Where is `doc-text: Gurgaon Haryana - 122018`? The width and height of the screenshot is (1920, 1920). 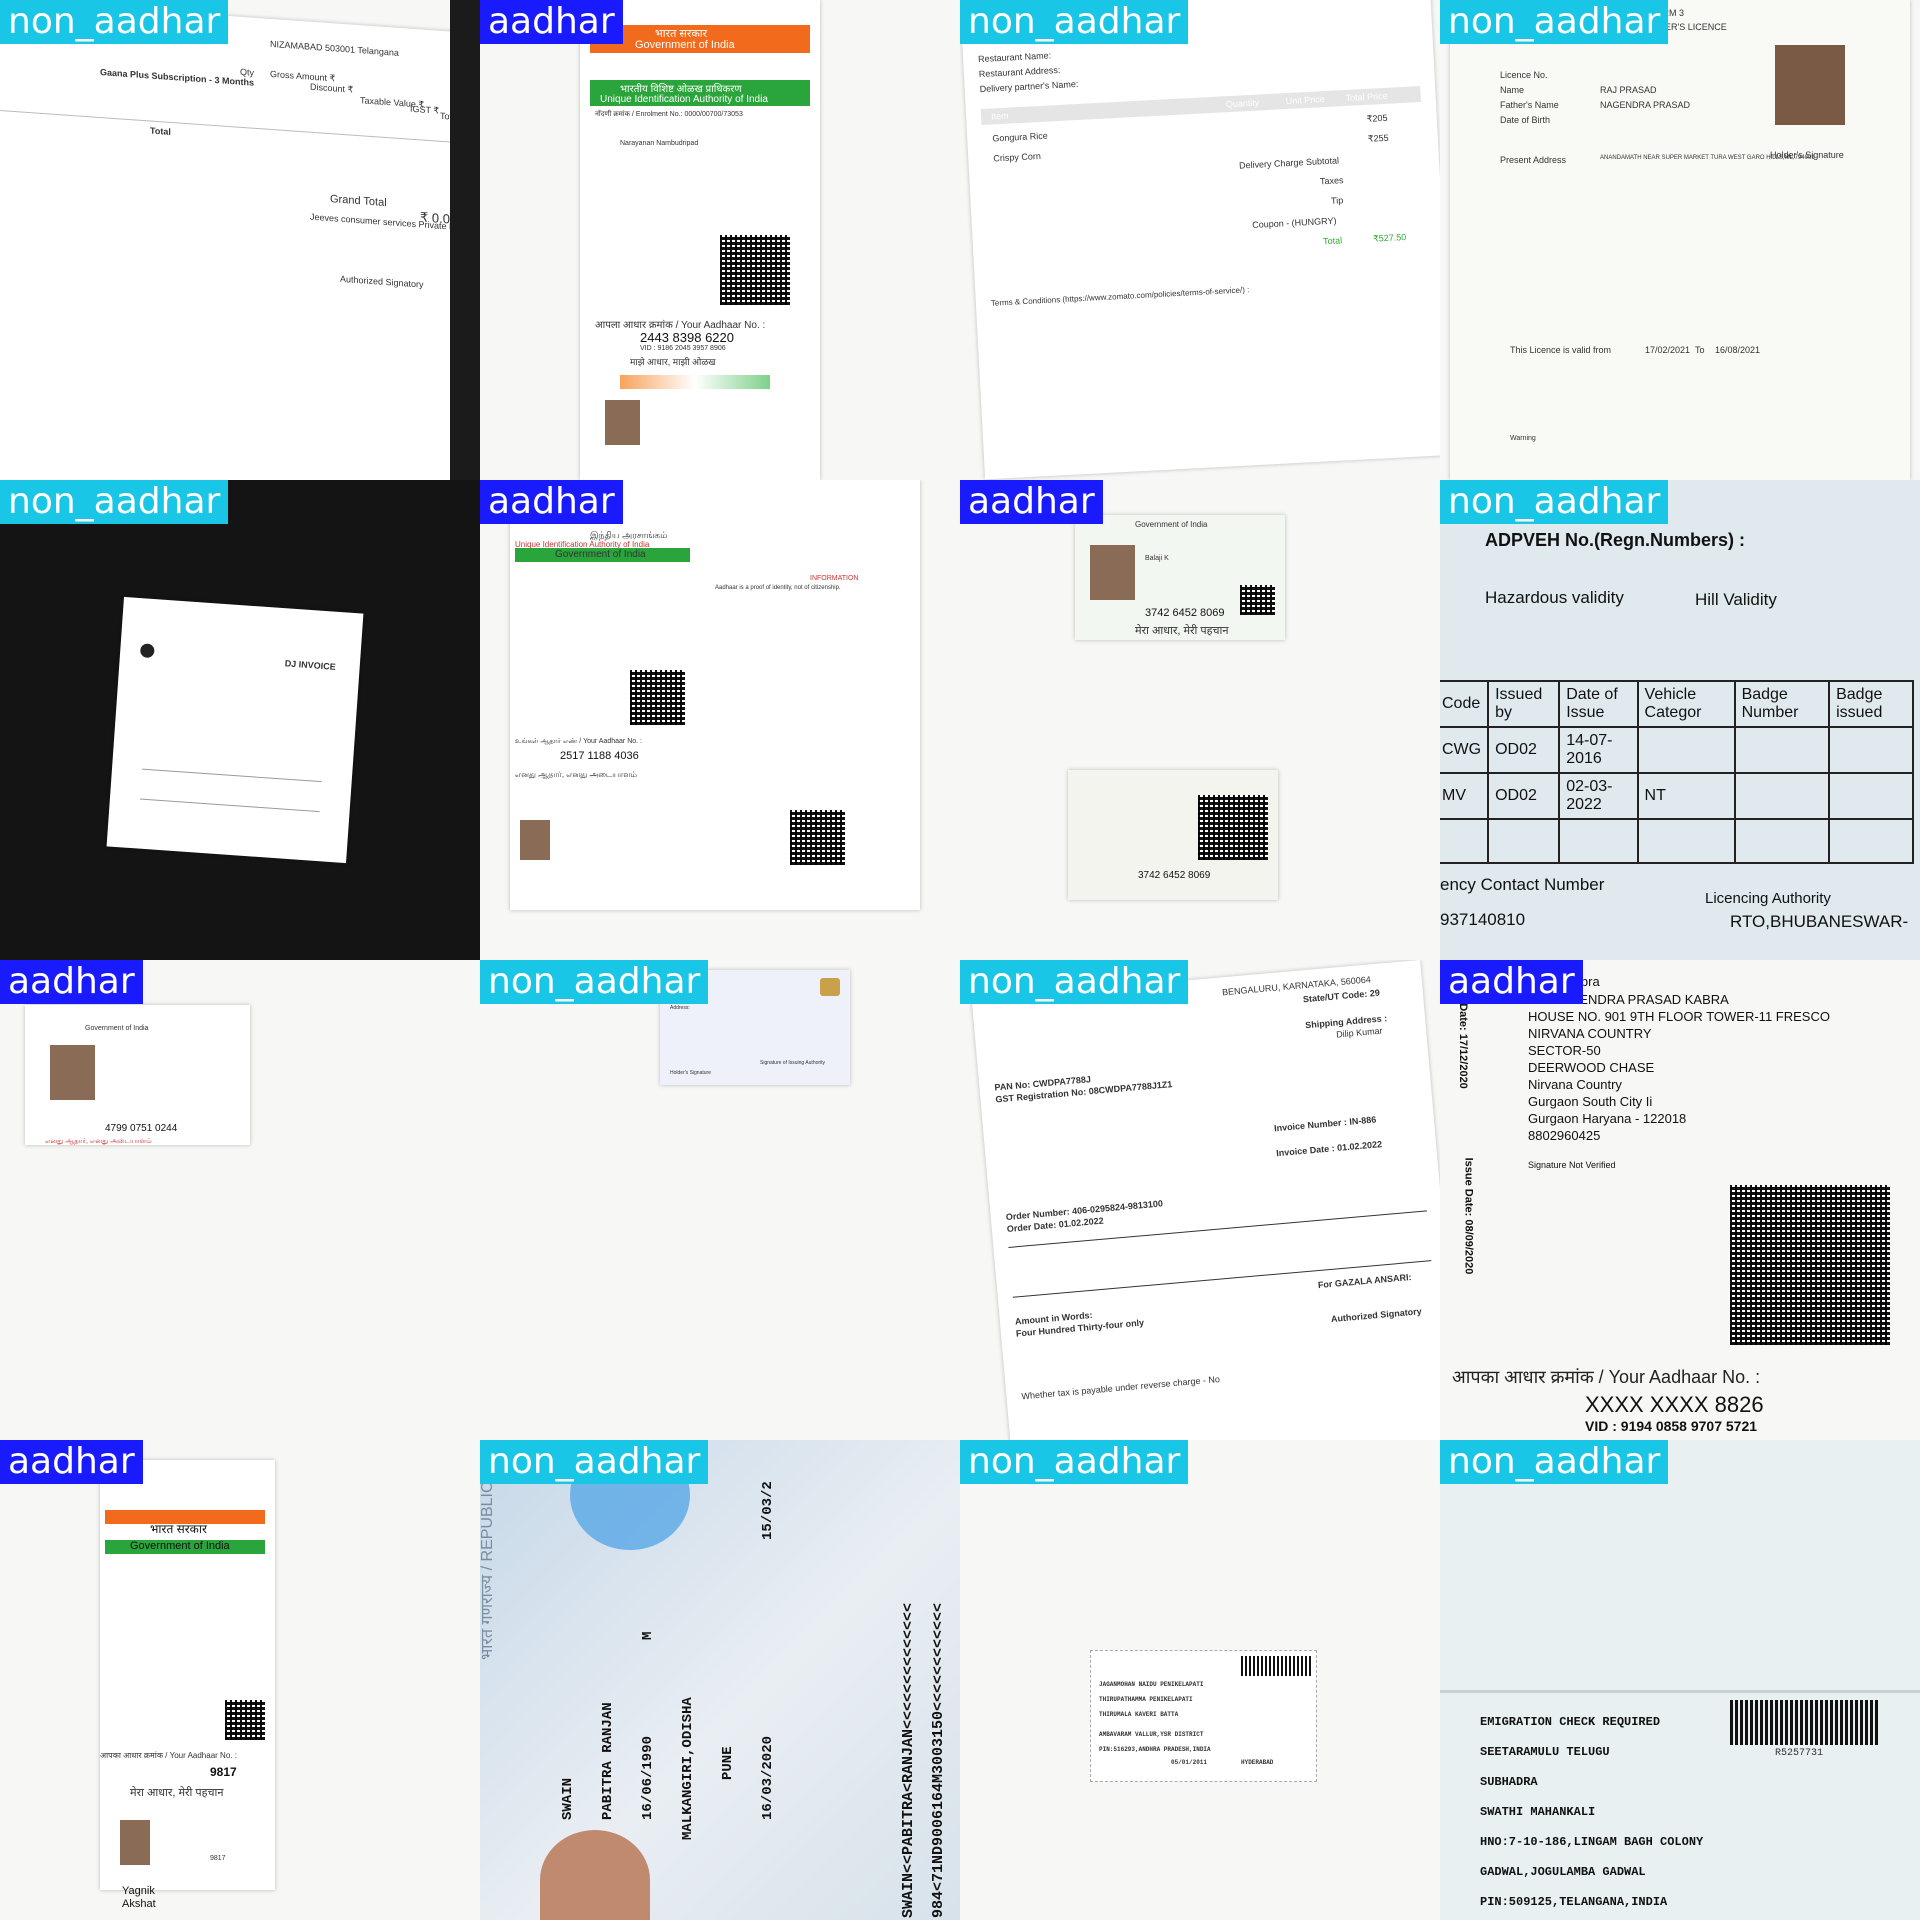
doc-text: Gurgaon Haryana - 122018 is located at coordinates (1607, 1118).